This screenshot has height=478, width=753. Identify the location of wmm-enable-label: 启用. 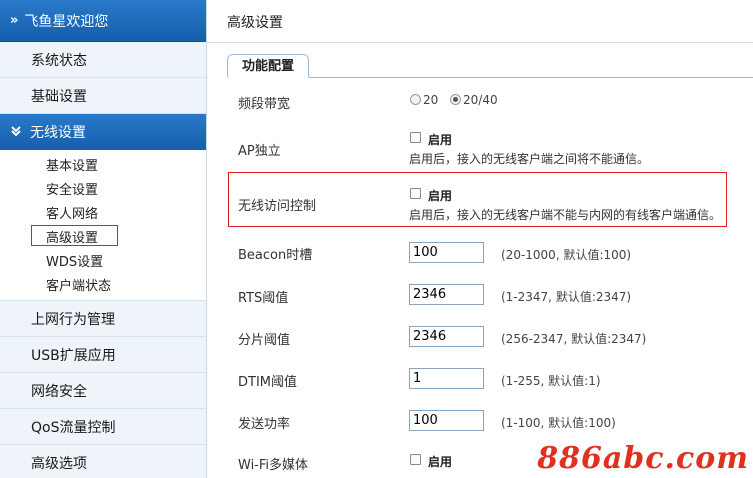
(440, 462).